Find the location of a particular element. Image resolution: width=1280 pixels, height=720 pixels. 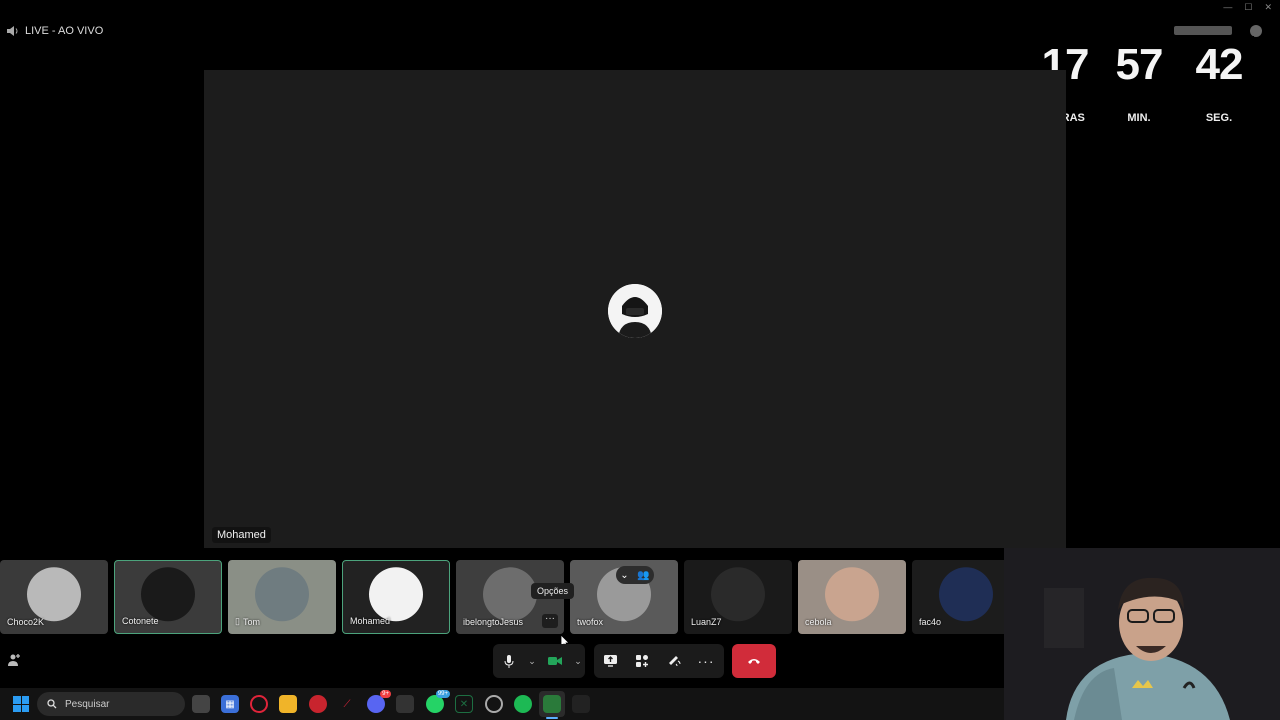

participant-name: ibelongtoJesus is located at coordinates (493, 622).